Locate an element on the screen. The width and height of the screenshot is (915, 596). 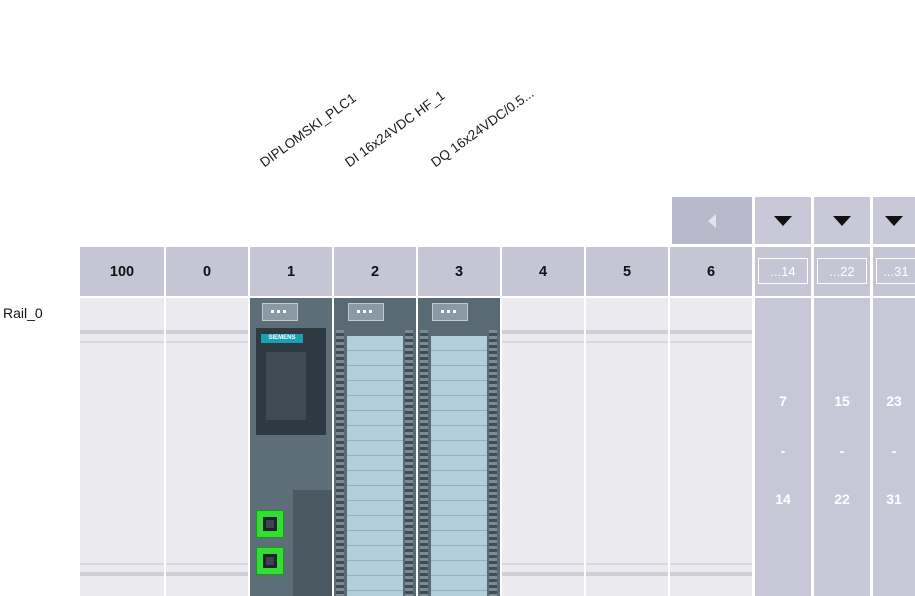
ethernet-port-x1p1 is located at coordinates (270, 524).